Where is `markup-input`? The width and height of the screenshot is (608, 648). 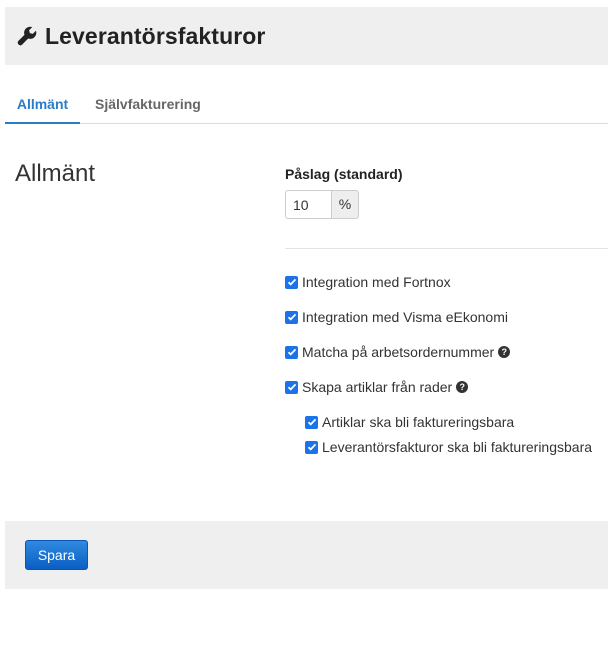
markup-input is located at coordinates (308, 204).